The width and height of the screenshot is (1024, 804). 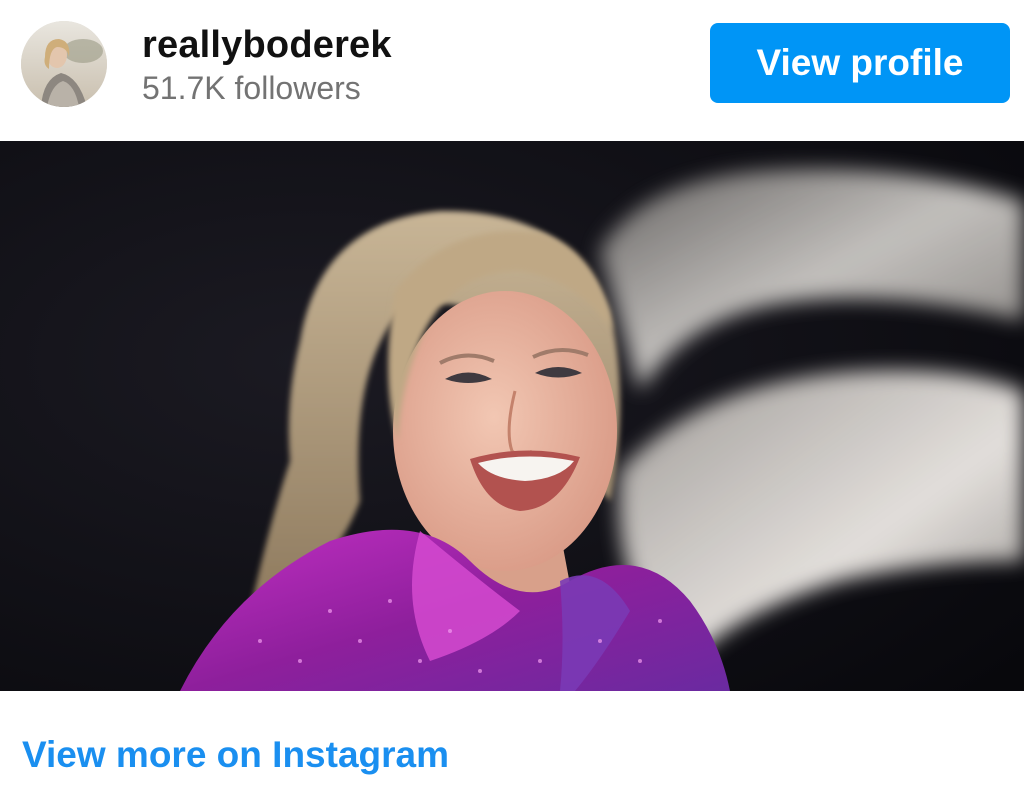 I want to click on avatar, so click(x=64, y=64).